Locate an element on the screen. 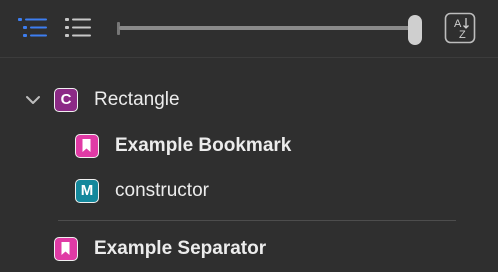 This screenshot has height=272, width=498. sort-alphabetically-button: A Z is located at coordinates (460, 28).